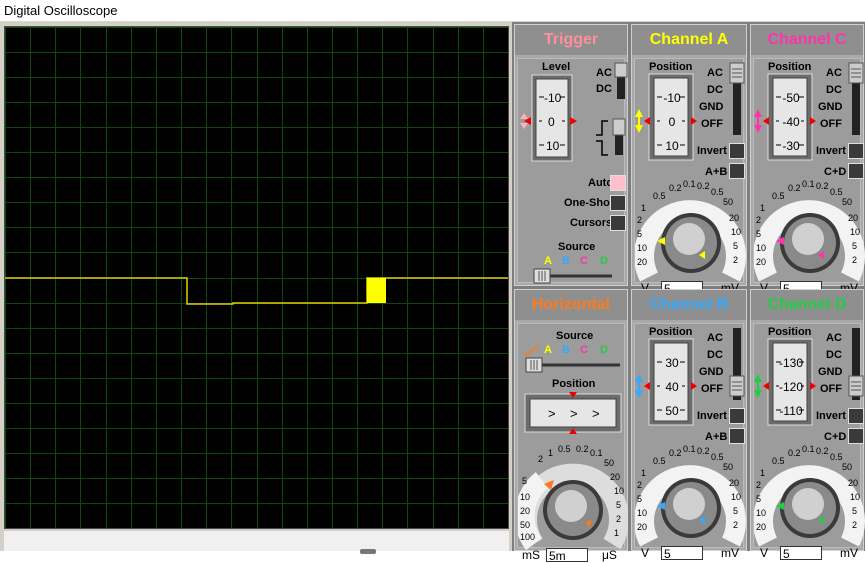  What do you see at coordinates (834, 73) in the screenshot?
I see `channel-c-mode-ac: AC` at bounding box center [834, 73].